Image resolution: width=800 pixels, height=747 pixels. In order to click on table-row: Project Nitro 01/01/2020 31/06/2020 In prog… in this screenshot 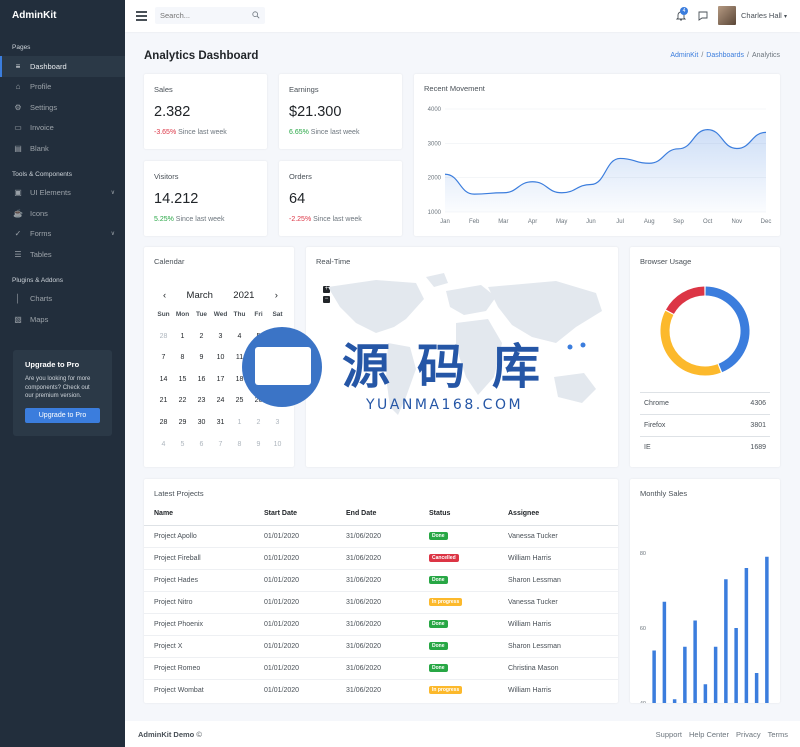, I will do `click(381, 601)`.